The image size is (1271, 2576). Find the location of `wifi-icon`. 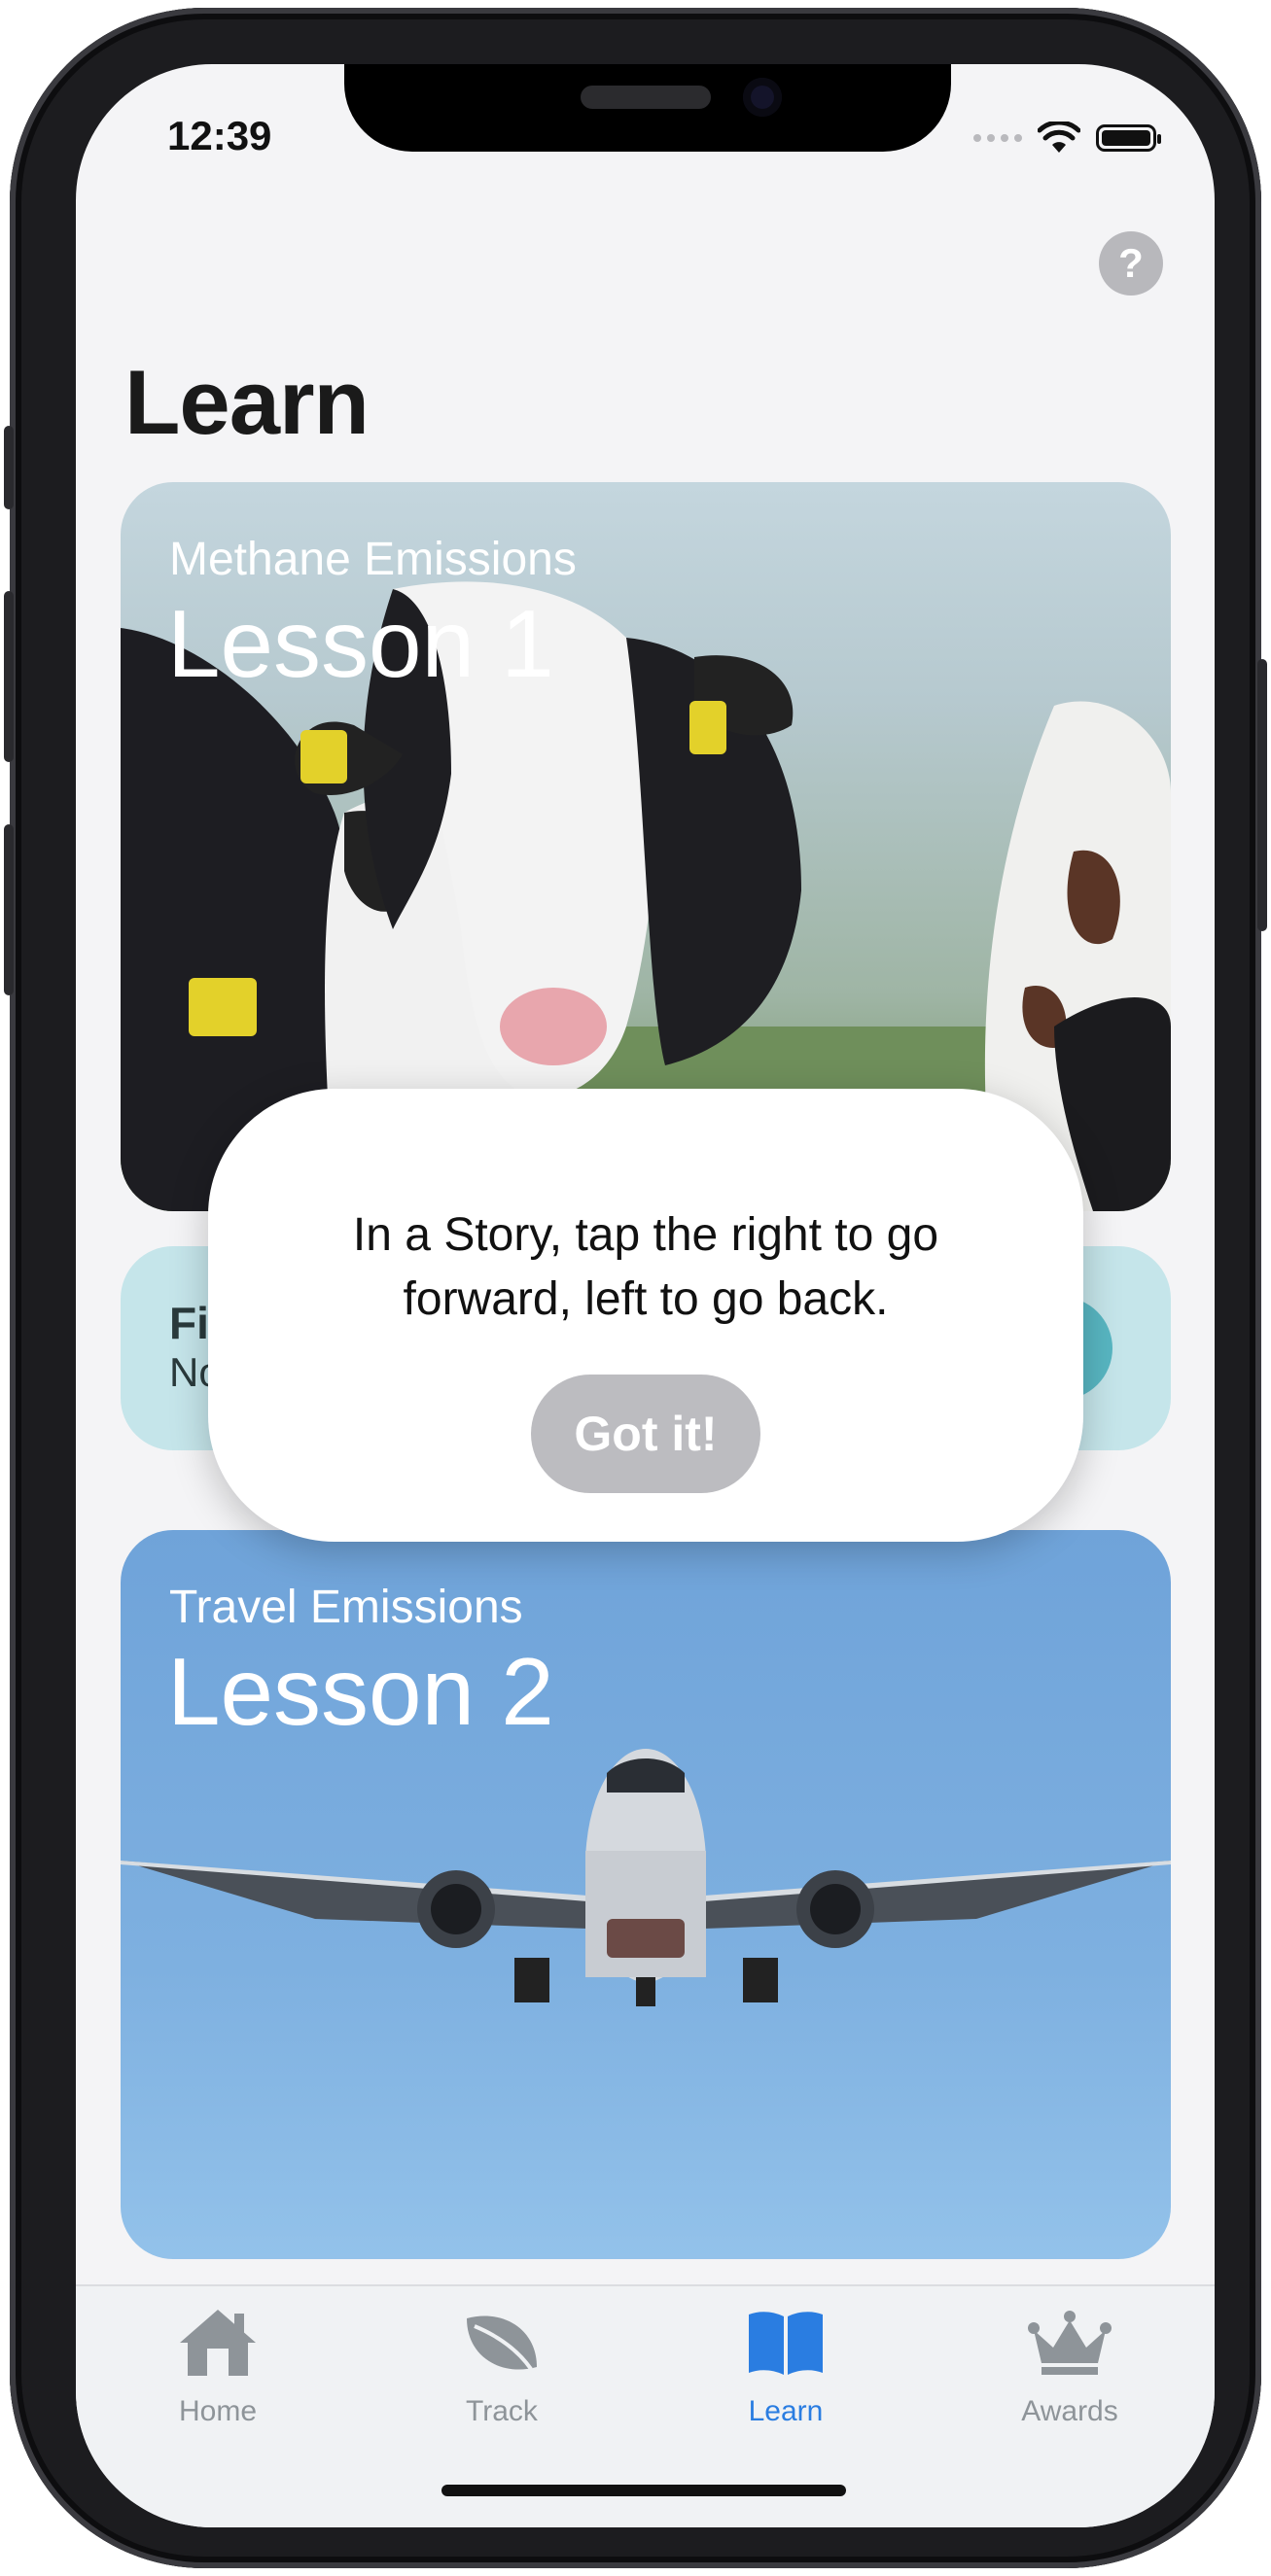

wifi-icon is located at coordinates (1059, 137).